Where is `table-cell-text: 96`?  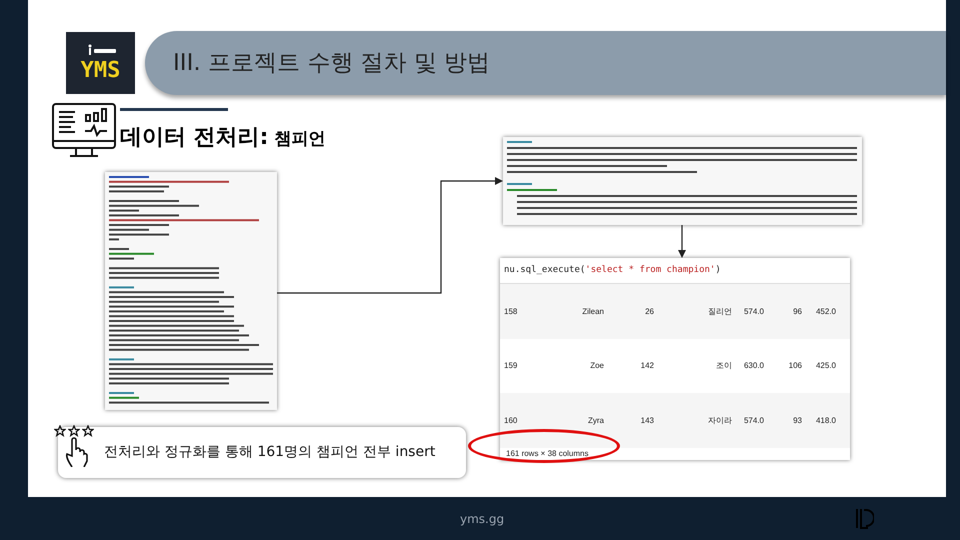 table-cell-text: 96 is located at coordinates (797, 312).